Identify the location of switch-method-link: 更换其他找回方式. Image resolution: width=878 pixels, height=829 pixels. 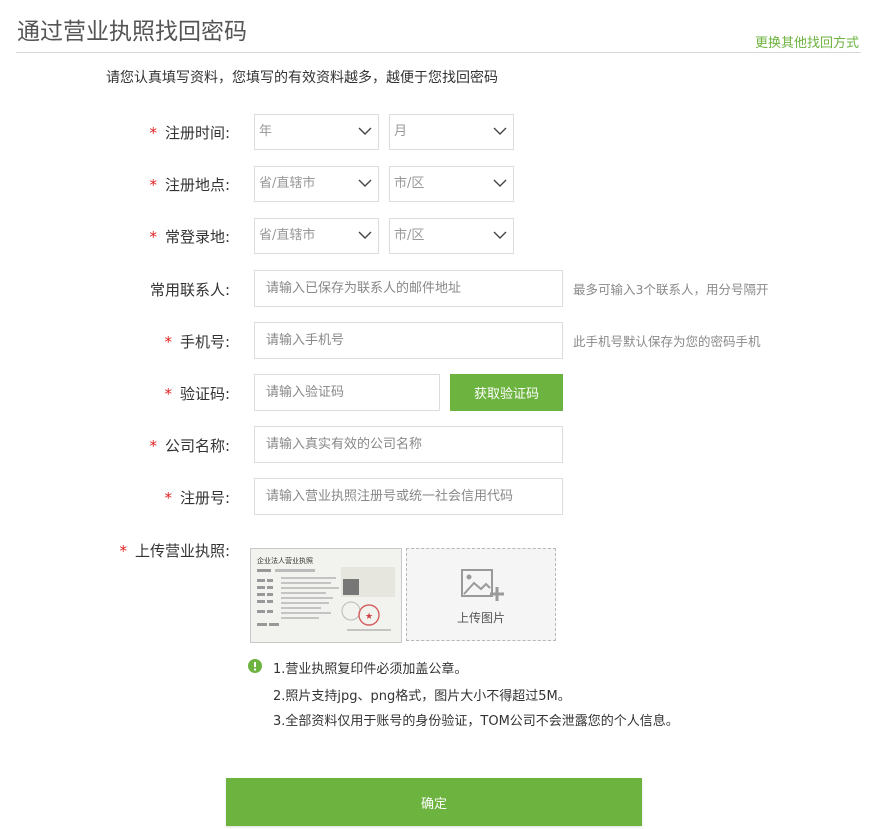
(807, 41).